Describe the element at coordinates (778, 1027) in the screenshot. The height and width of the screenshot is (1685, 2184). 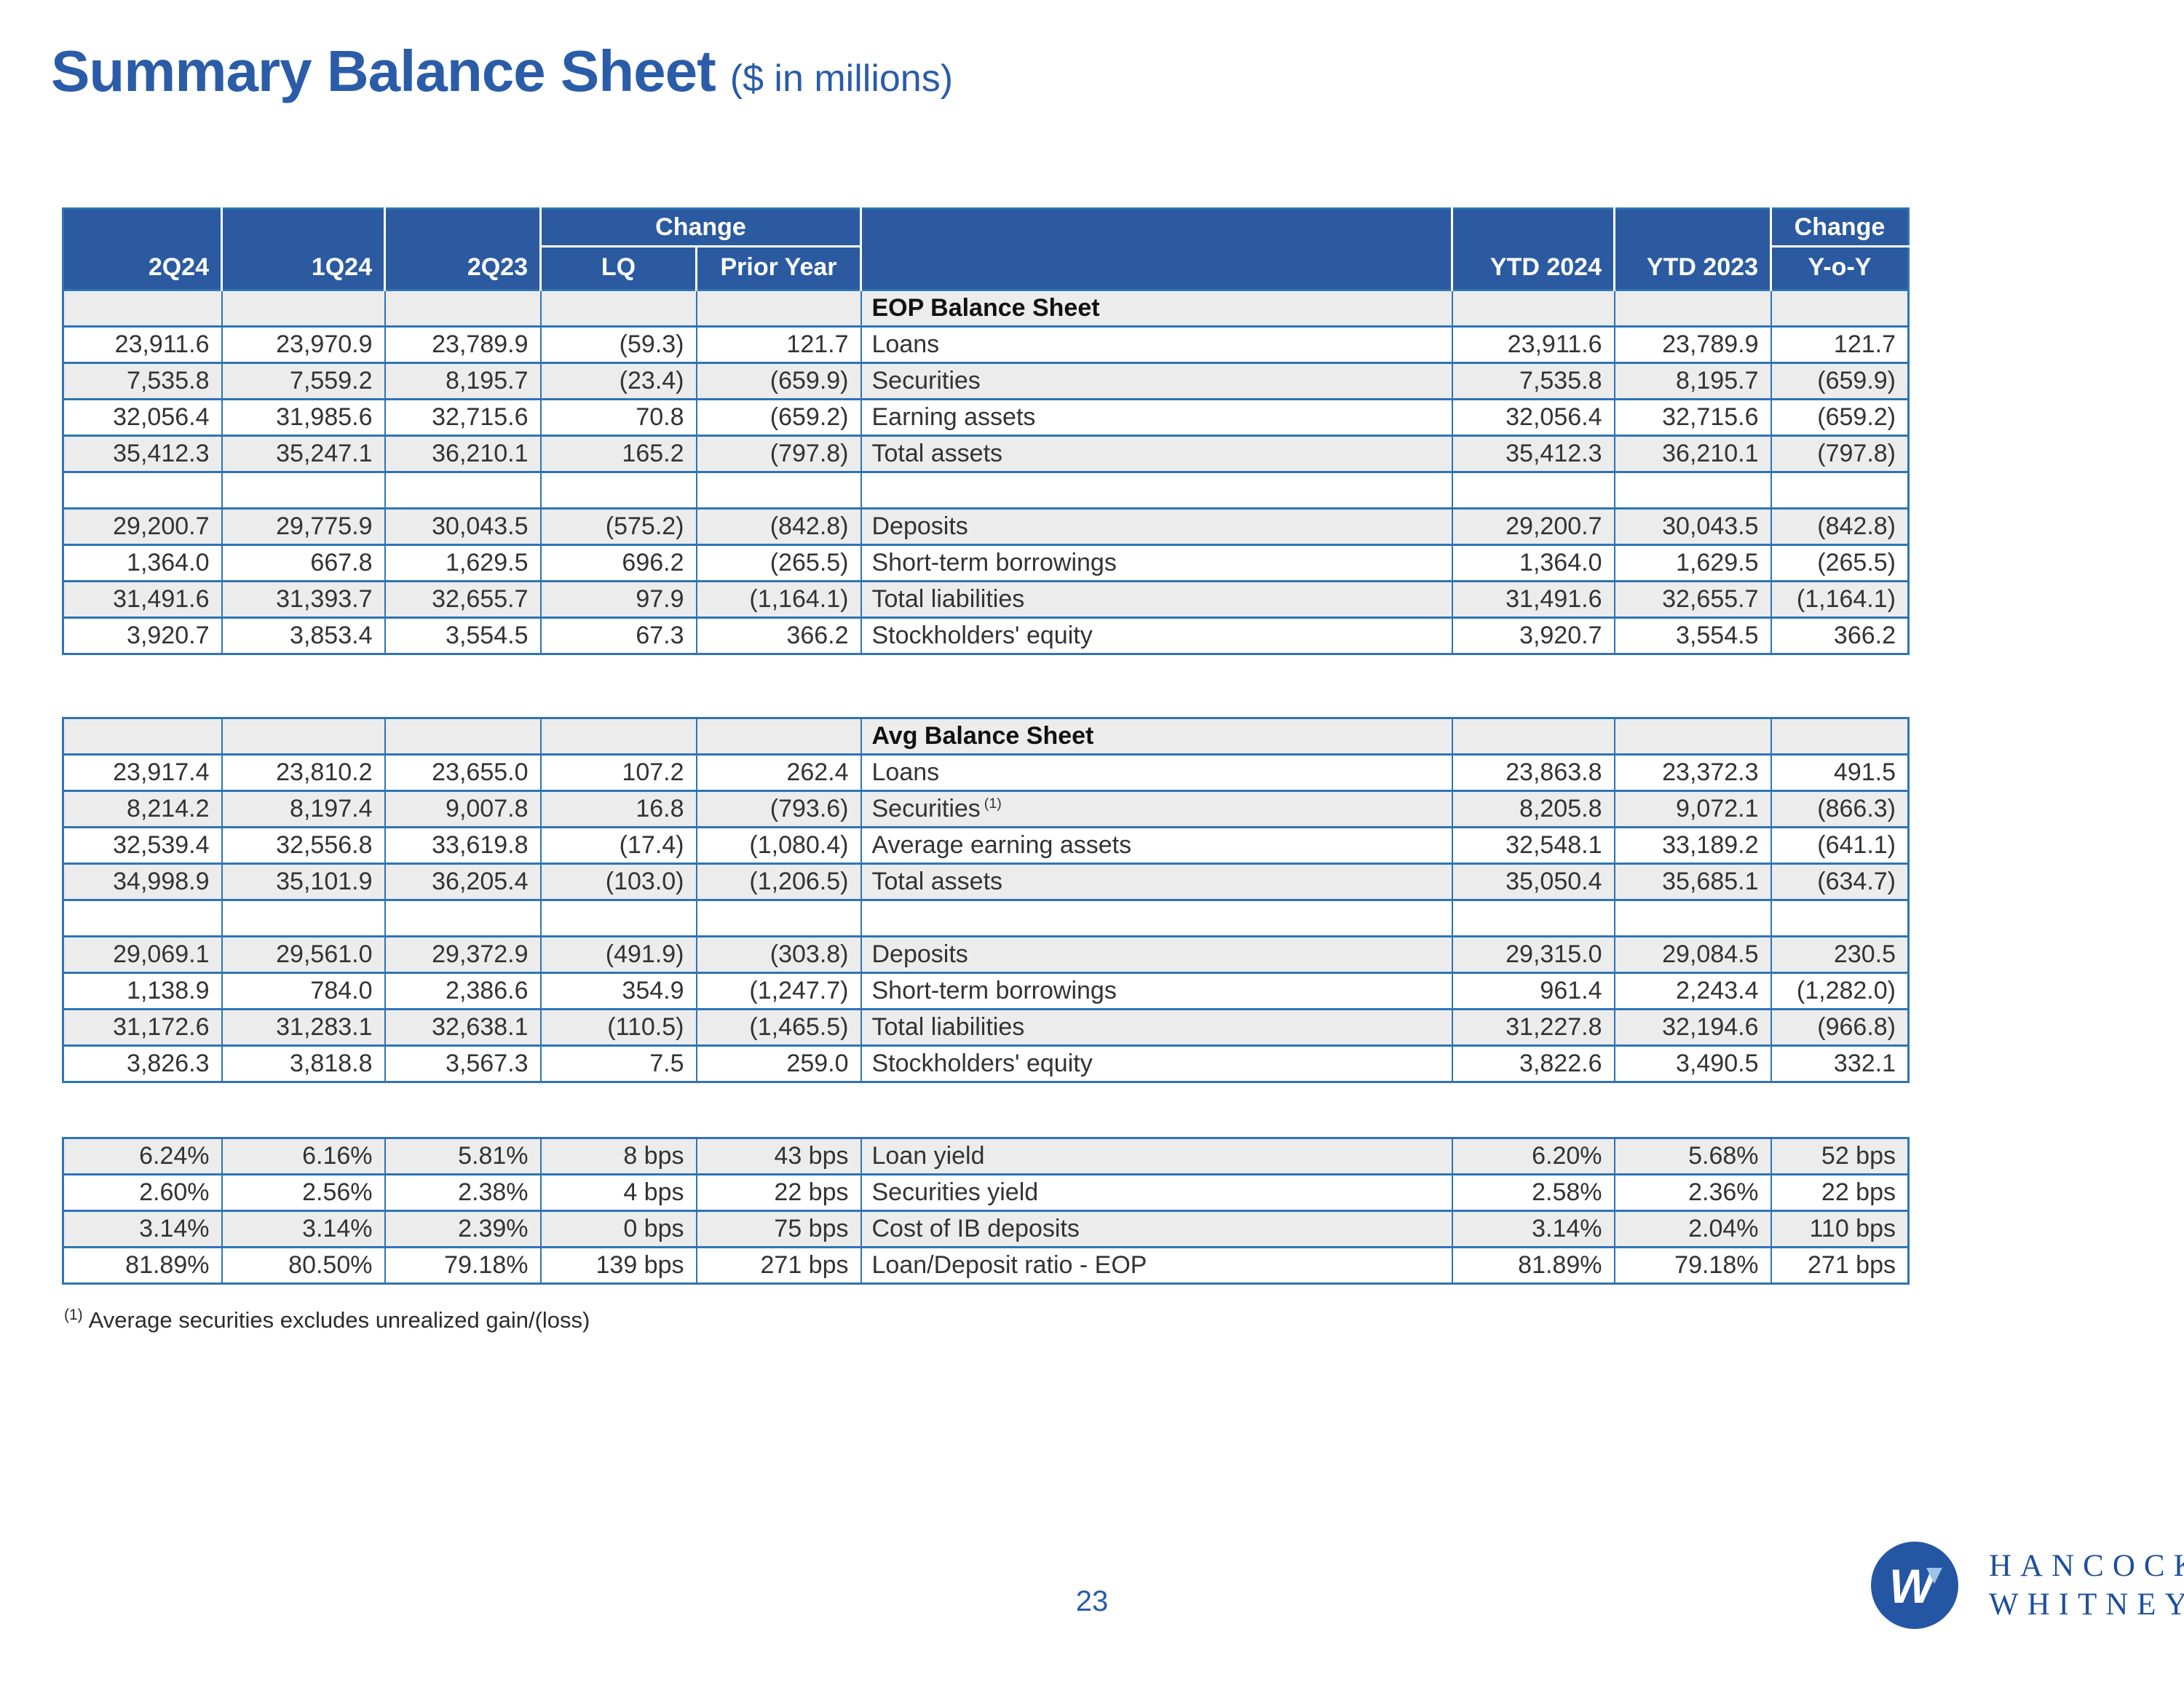
I see `value-cell: (1,465.5)` at that location.